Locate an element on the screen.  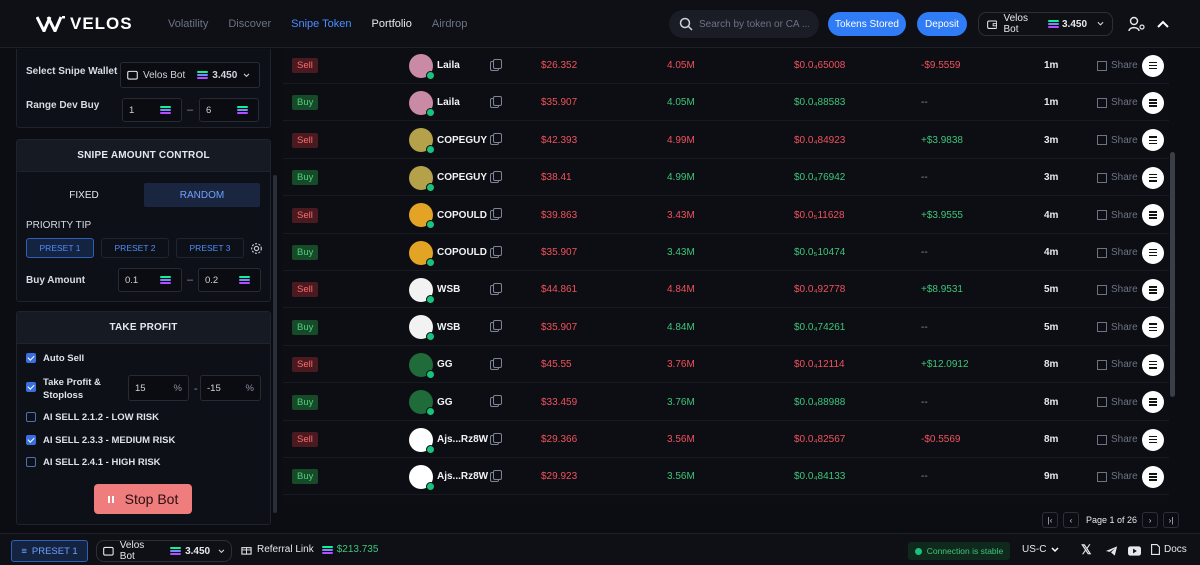
nav-portfolio: Portfolio is located at coordinates (392, 24).